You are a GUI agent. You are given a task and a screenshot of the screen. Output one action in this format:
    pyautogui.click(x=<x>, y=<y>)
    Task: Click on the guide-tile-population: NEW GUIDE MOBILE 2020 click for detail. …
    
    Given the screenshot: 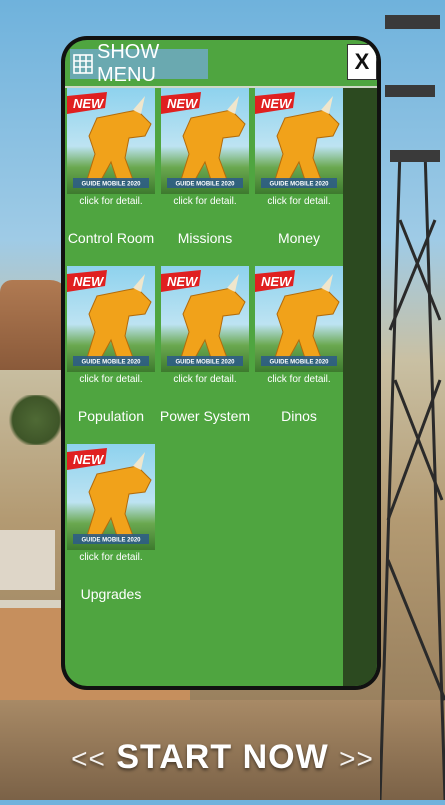 What is the action you would take?
    pyautogui.click(x=114, y=355)
    